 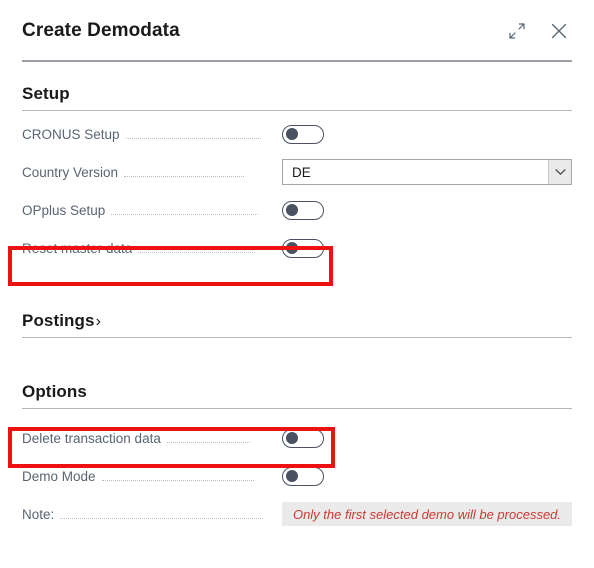 I want to click on section-setup-header: Setup, so click(x=297, y=86).